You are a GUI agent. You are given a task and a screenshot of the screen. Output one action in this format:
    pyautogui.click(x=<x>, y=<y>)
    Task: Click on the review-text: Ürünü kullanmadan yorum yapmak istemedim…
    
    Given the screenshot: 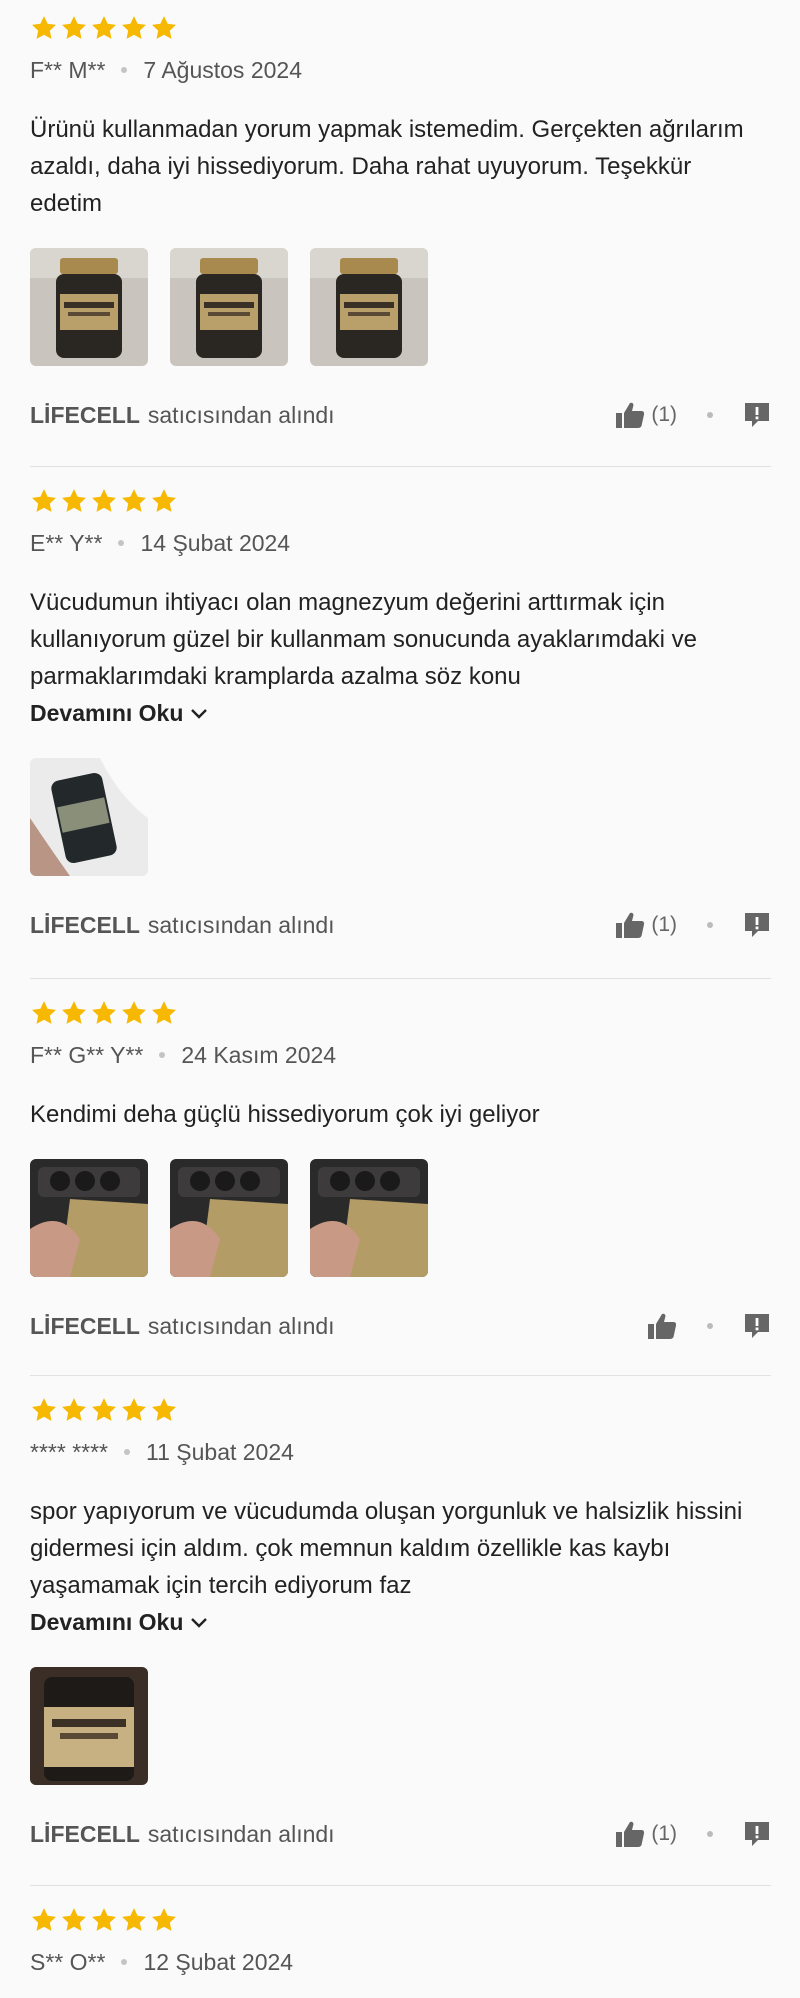 What is the action you would take?
    pyautogui.click(x=400, y=166)
    